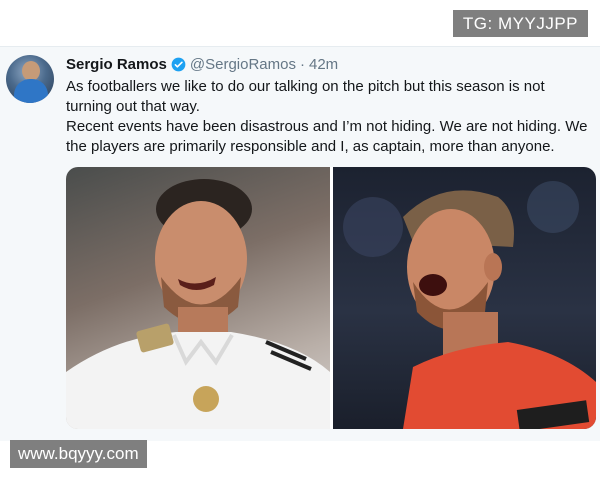 This screenshot has height=480, width=600. I want to click on verified-badge-icon, so click(178, 64).